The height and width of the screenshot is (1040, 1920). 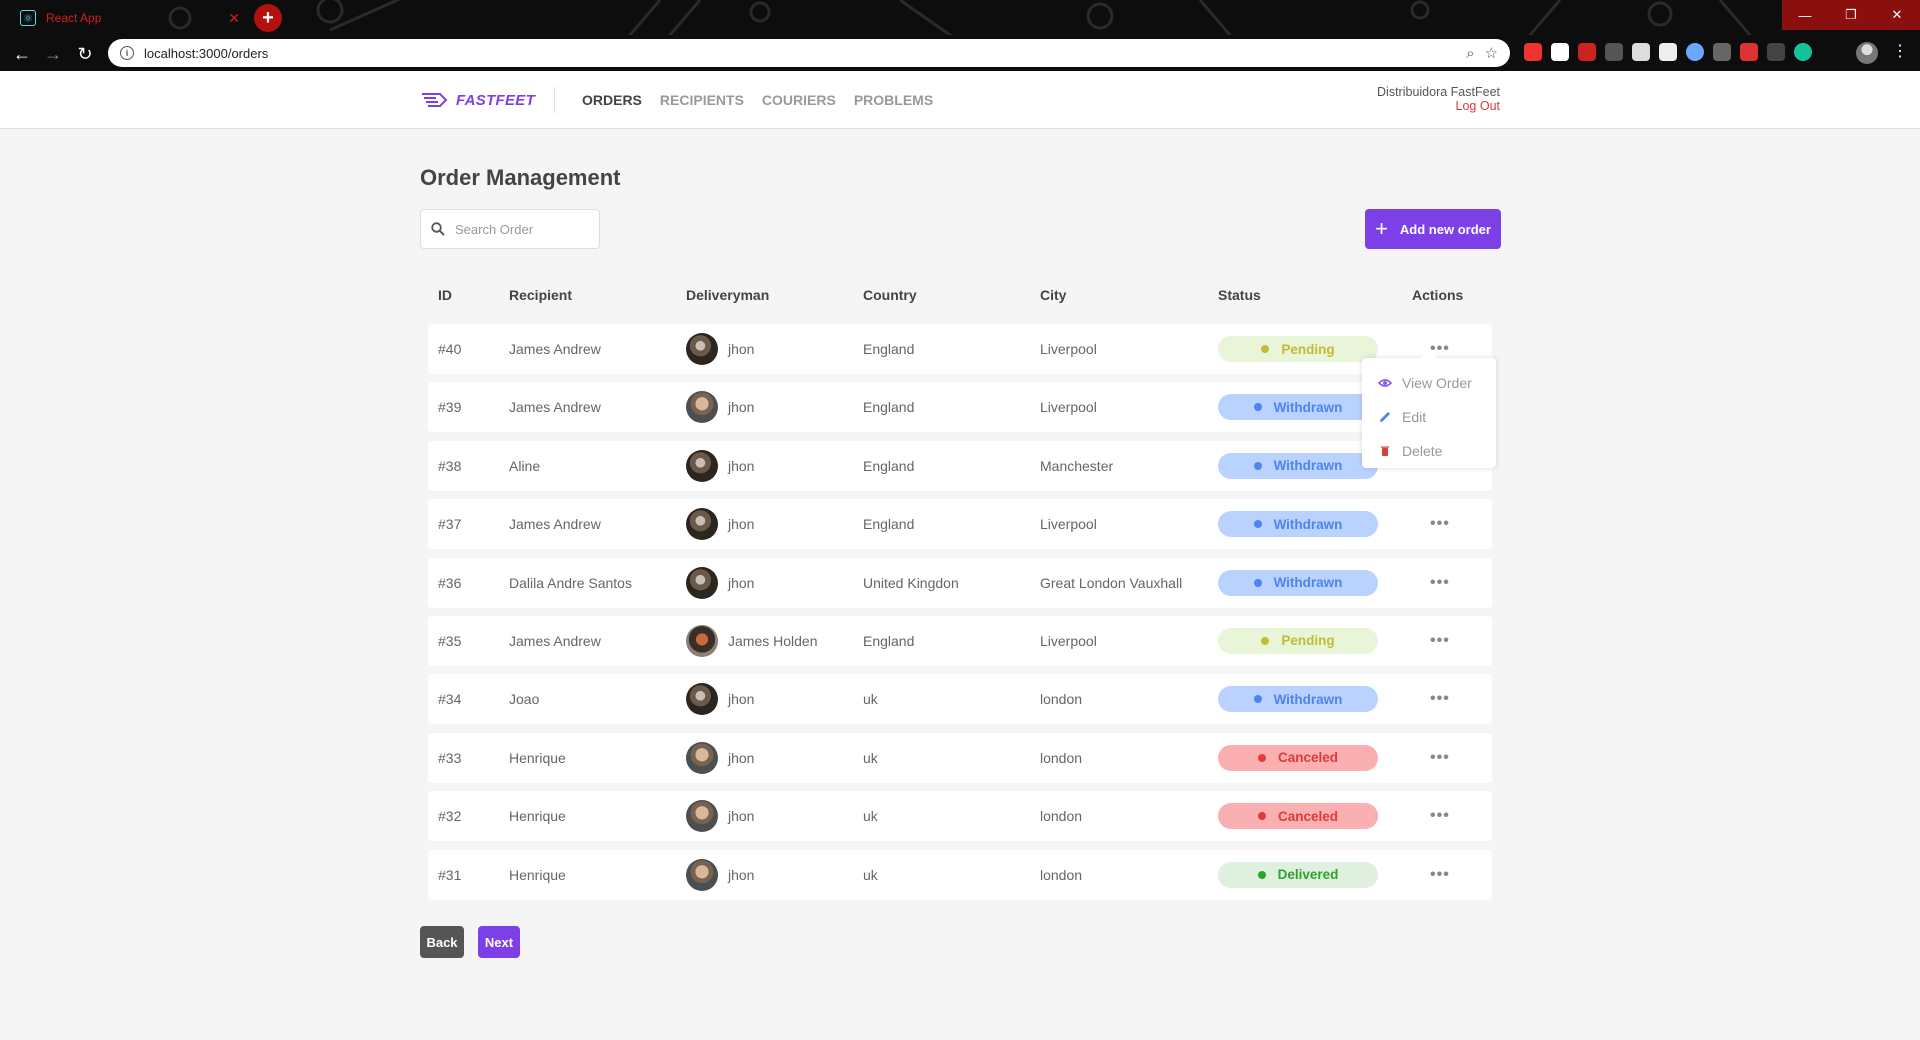 What do you see at coordinates (1438, 106) in the screenshot?
I see `logout-link: Log Out` at bounding box center [1438, 106].